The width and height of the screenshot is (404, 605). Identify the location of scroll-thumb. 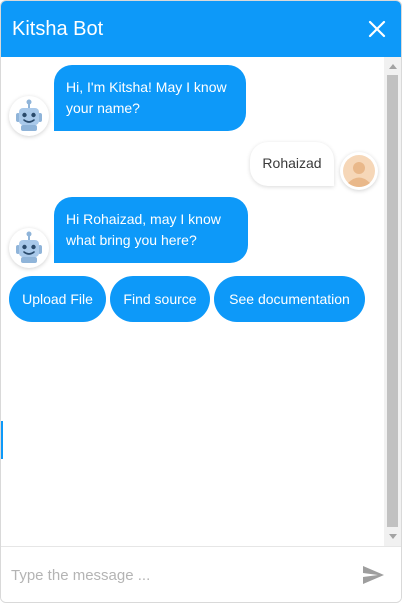
(392, 301).